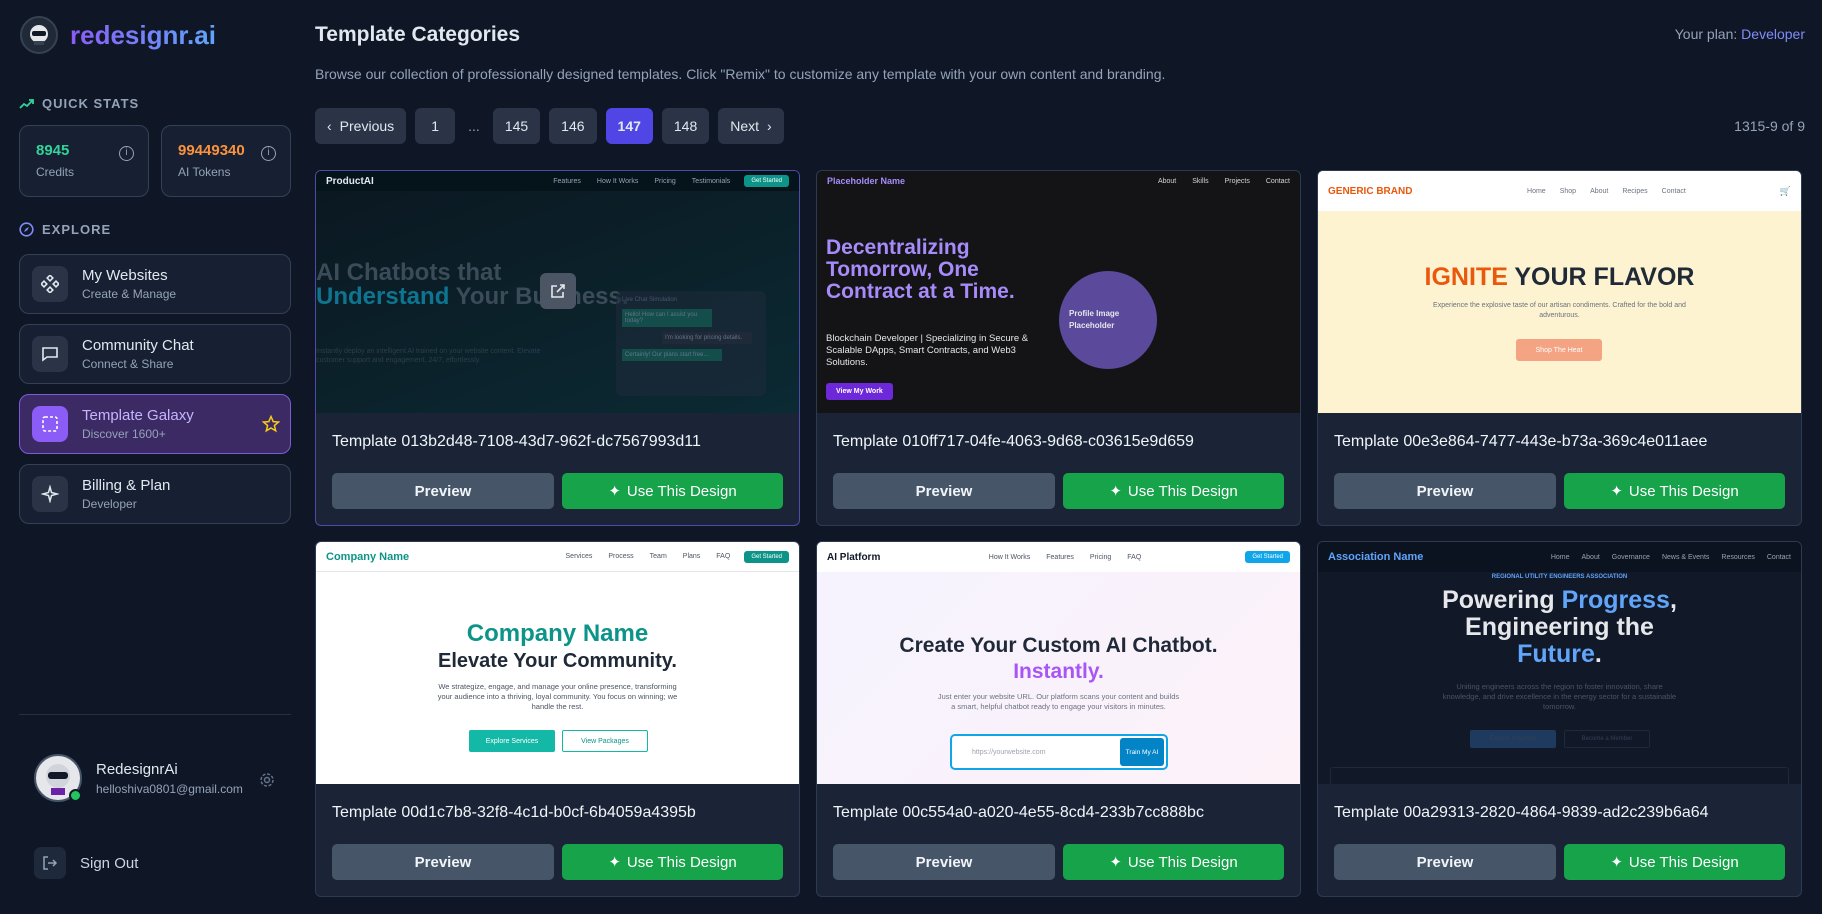 Image resolution: width=1822 pixels, height=914 pixels. Describe the element at coordinates (204, 172) in the screenshot. I see `tokens-label: AI Tokens` at that location.